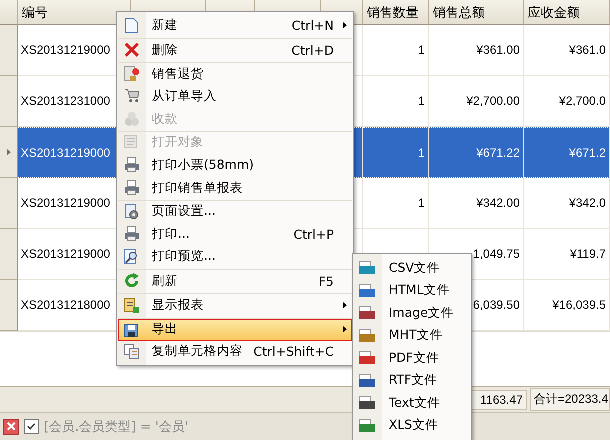 This screenshot has width=610, height=440. I want to click on table-cell: ¥671.2, so click(567, 152).